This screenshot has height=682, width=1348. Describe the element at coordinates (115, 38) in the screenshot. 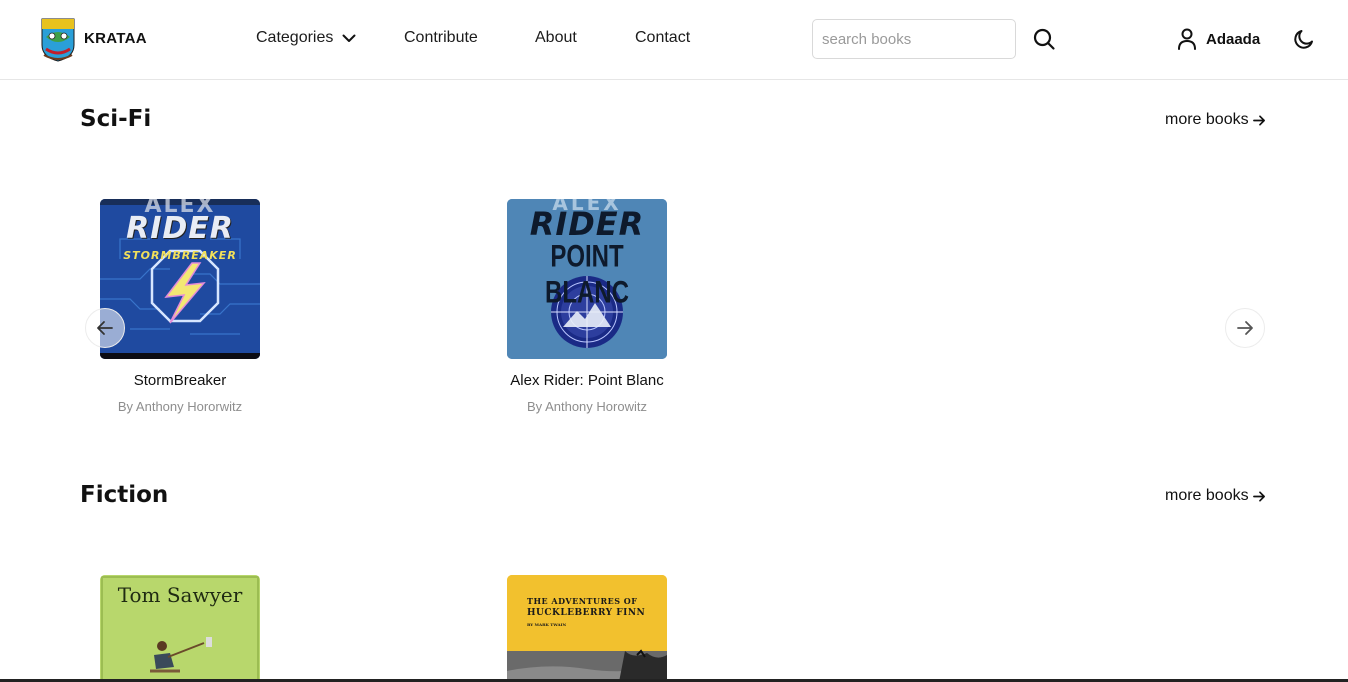

I see `brand-name: KRATAA` at that location.